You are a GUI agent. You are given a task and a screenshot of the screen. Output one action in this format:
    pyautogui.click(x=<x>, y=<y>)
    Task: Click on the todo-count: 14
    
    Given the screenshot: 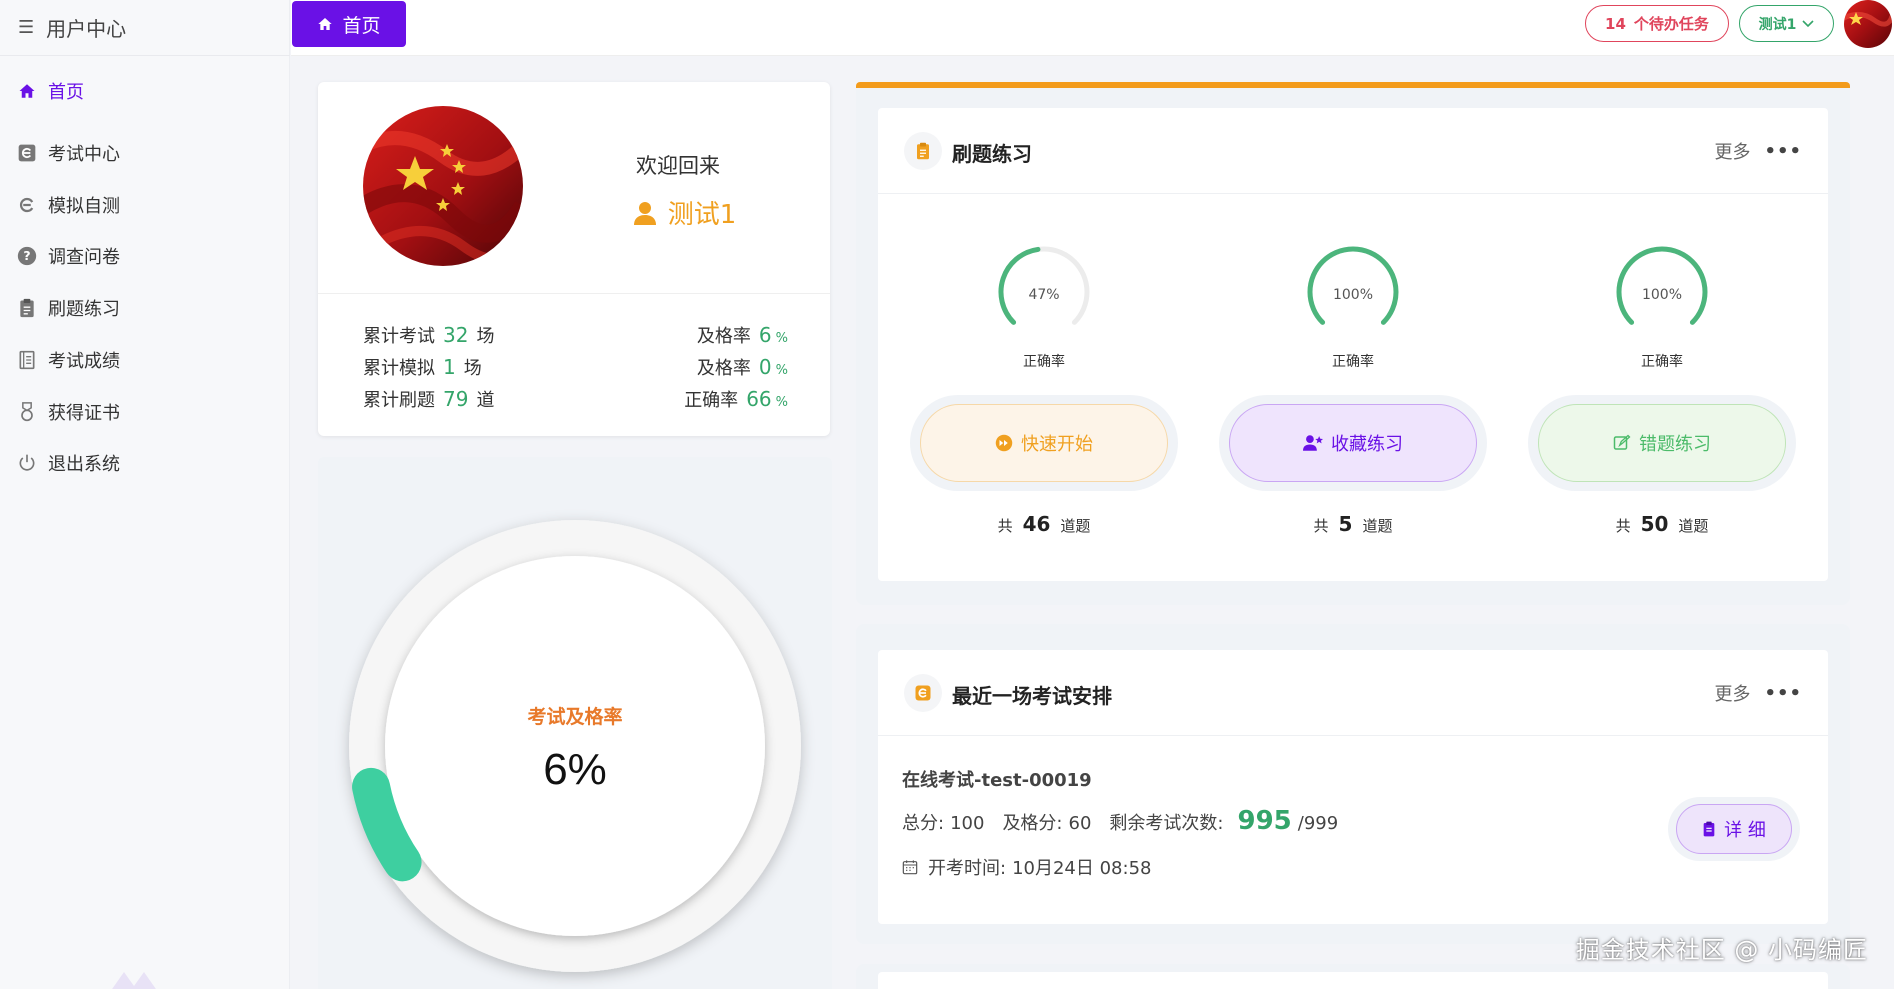 What is the action you would take?
    pyautogui.click(x=1615, y=23)
    